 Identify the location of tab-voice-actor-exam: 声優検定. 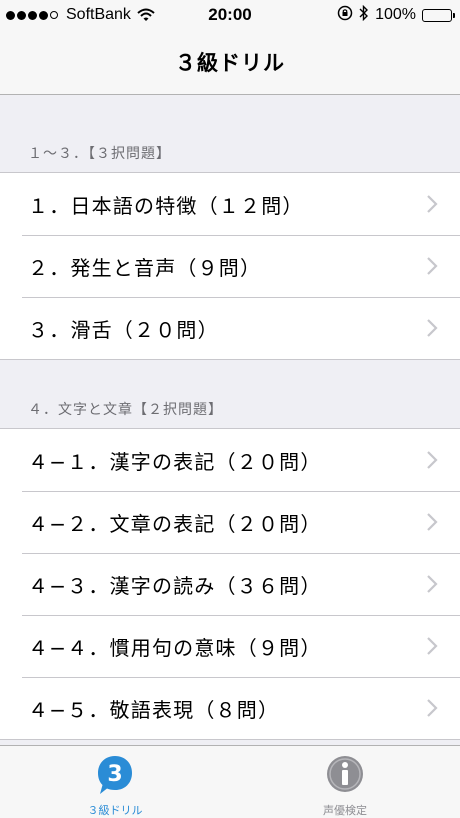
(345, 782).